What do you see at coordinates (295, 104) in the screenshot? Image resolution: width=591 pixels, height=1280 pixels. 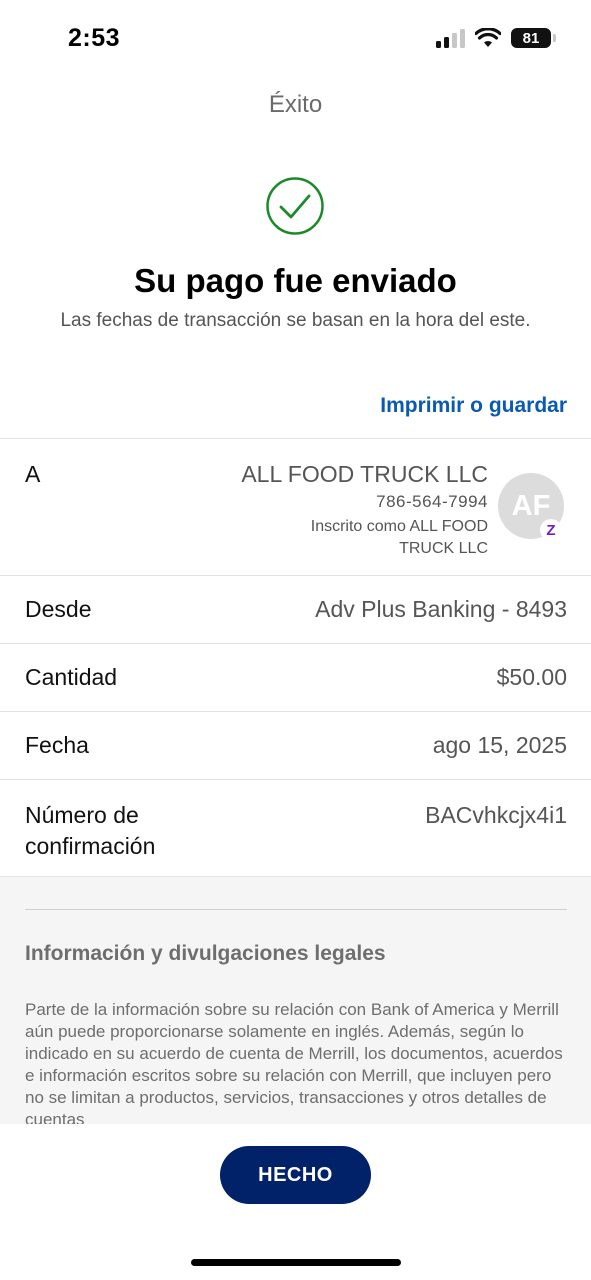 I see `screen-title: Éxito` at bounding box center [295, 104].